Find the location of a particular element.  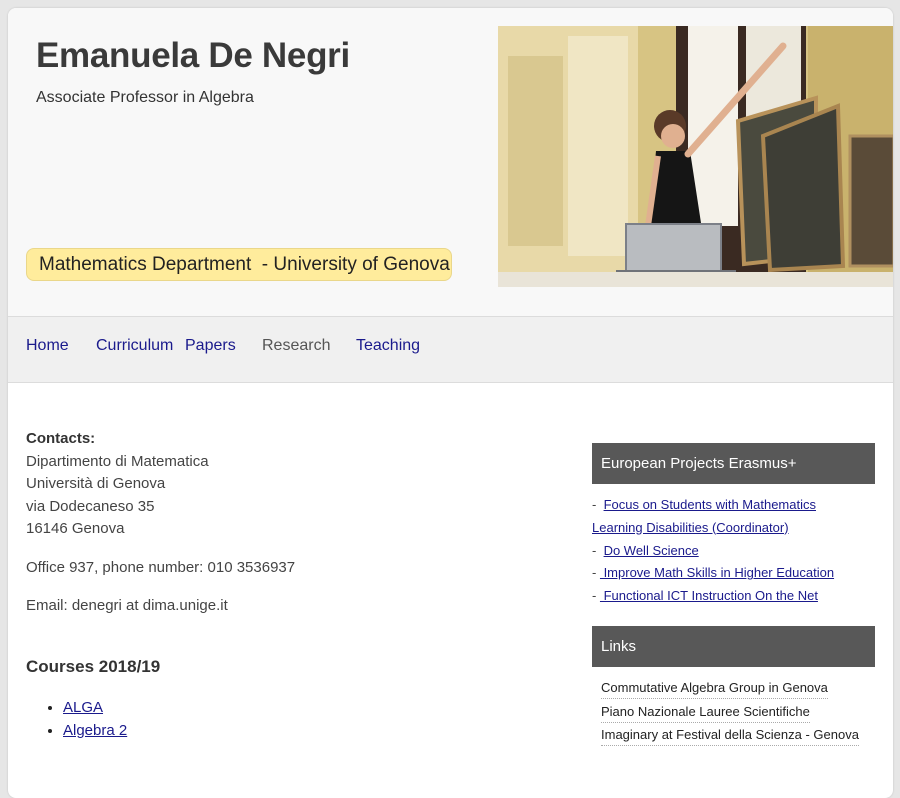

links-box-title: Links is located at coordinates (733, 646).